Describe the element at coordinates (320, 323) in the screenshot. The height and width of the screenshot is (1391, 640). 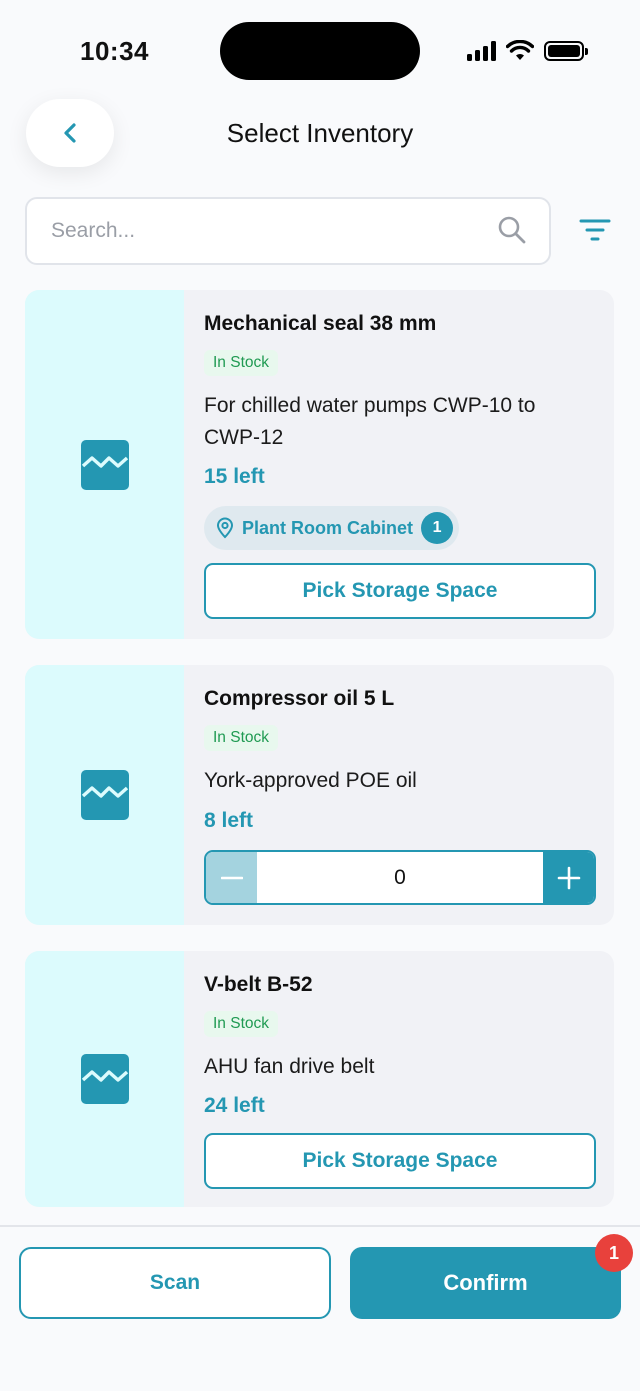
I see `item-name: Mechanical seal 38 mm` at that location.